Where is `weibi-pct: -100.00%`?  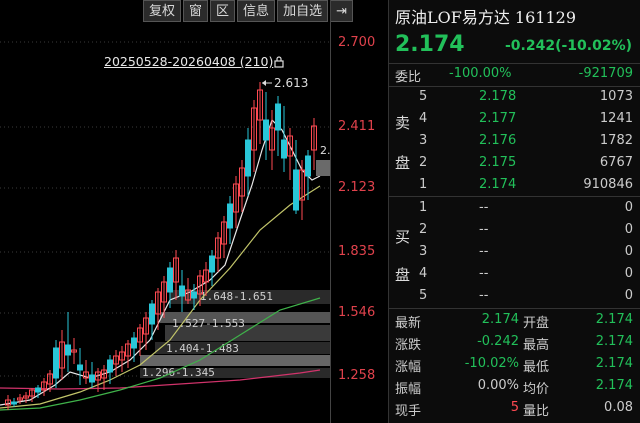 weibi-pct: -100.00% is located at coordinates (480, 73).